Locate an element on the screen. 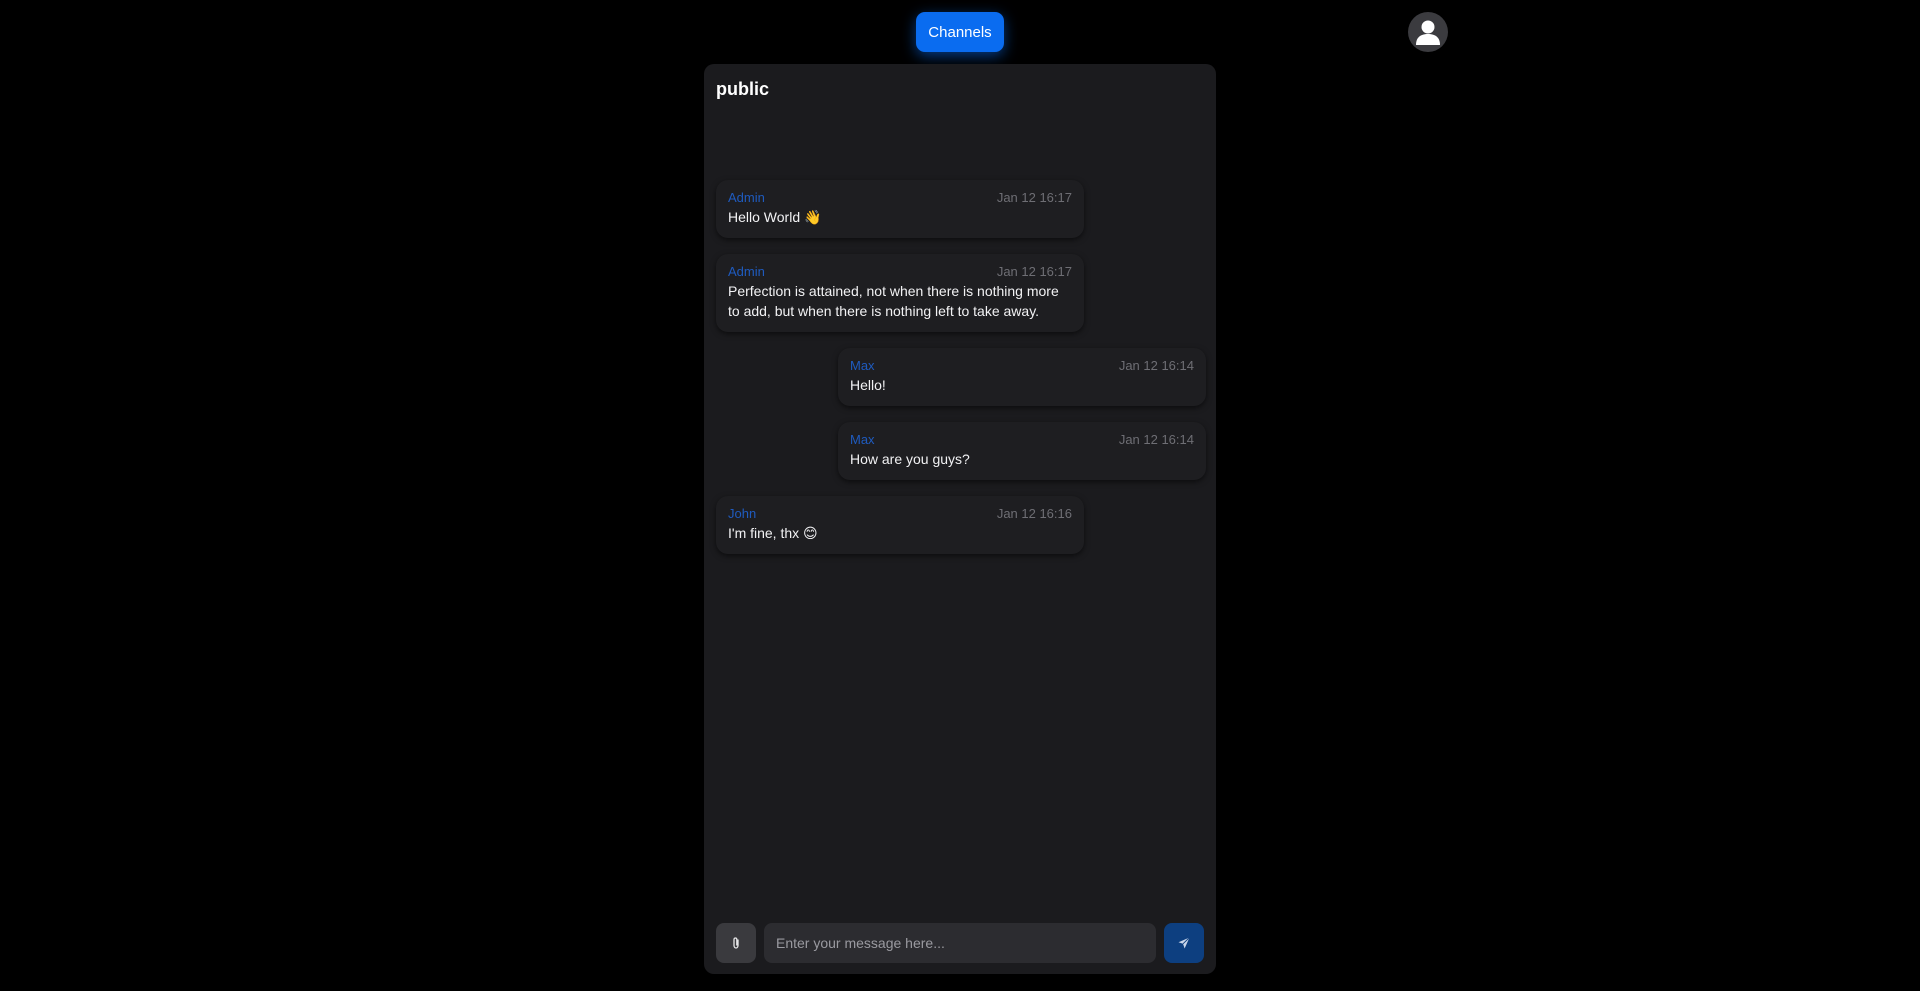 The image size is (1920, 991). message-text: How are you guys? is located at coordinates (910, 459).